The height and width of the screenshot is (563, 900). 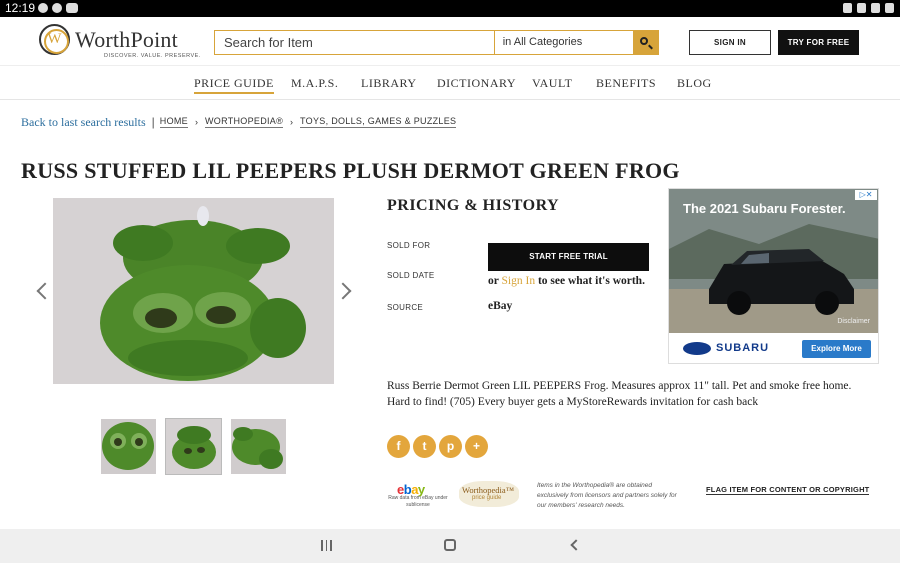 I want to click on nav-vault: VAULT, so click(x=552, y=83).